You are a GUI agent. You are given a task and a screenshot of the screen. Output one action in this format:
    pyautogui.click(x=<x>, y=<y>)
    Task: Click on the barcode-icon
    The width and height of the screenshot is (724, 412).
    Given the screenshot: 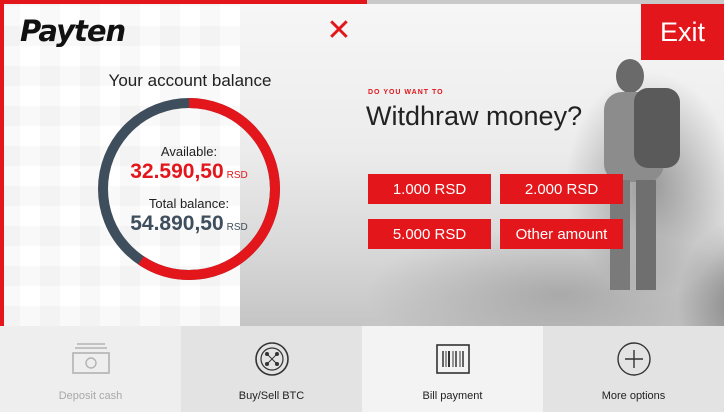 What is the action you would take?
    pyautogui.click(x=452, y=359)
    